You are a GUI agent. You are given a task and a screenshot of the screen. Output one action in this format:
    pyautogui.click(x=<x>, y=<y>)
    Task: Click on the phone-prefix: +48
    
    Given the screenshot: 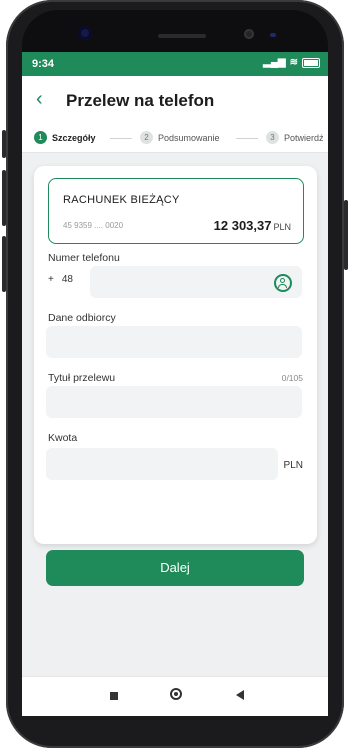 What is the action you would take?
    pyautogui.click(x=60, y=279)
    